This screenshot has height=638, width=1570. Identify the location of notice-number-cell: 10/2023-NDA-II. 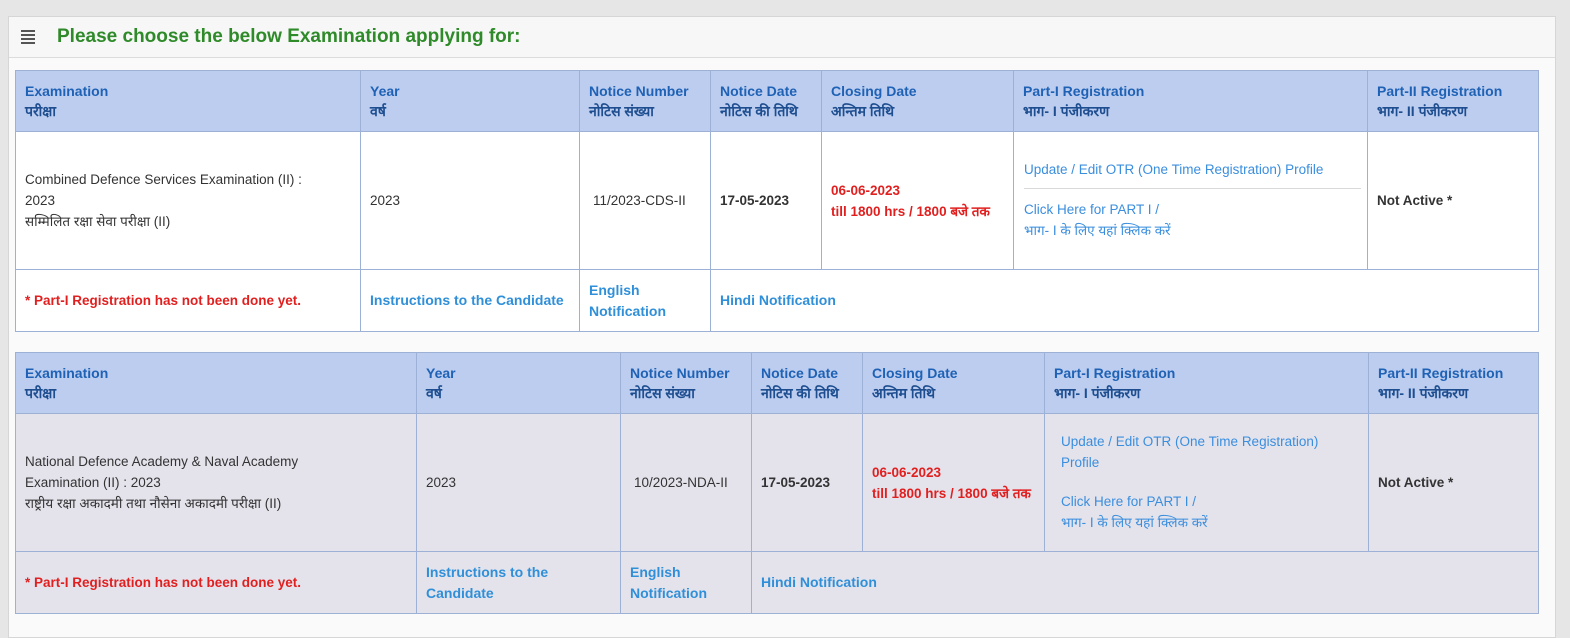
(686, 482).